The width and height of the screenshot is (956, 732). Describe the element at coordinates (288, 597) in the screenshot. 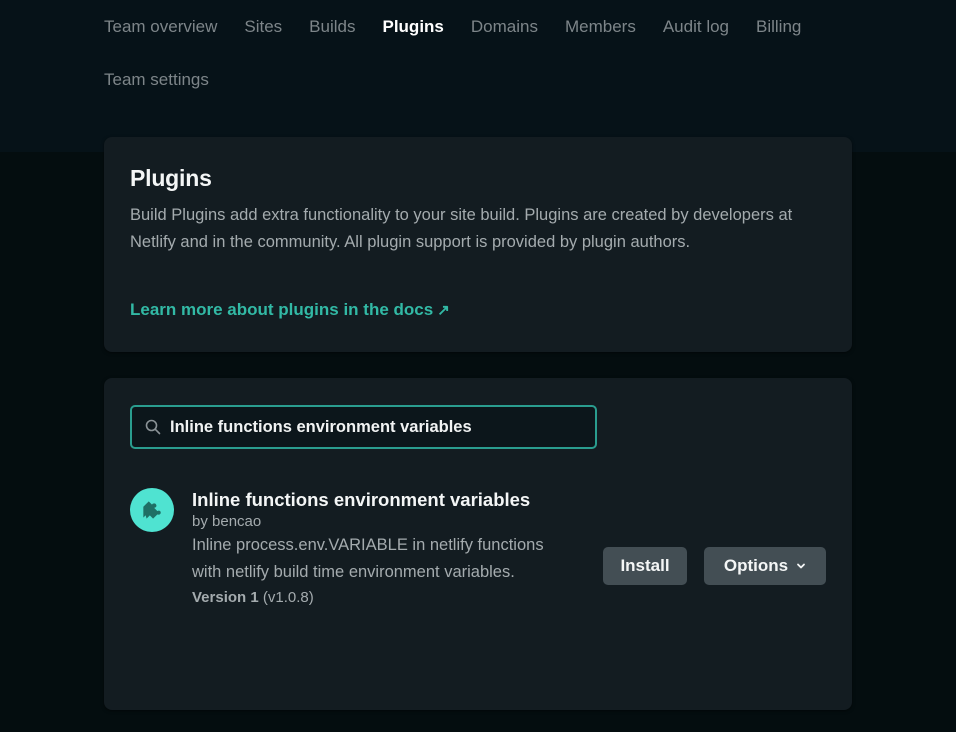

I see `plugin-version-number: (v1.0.8)` at that location.